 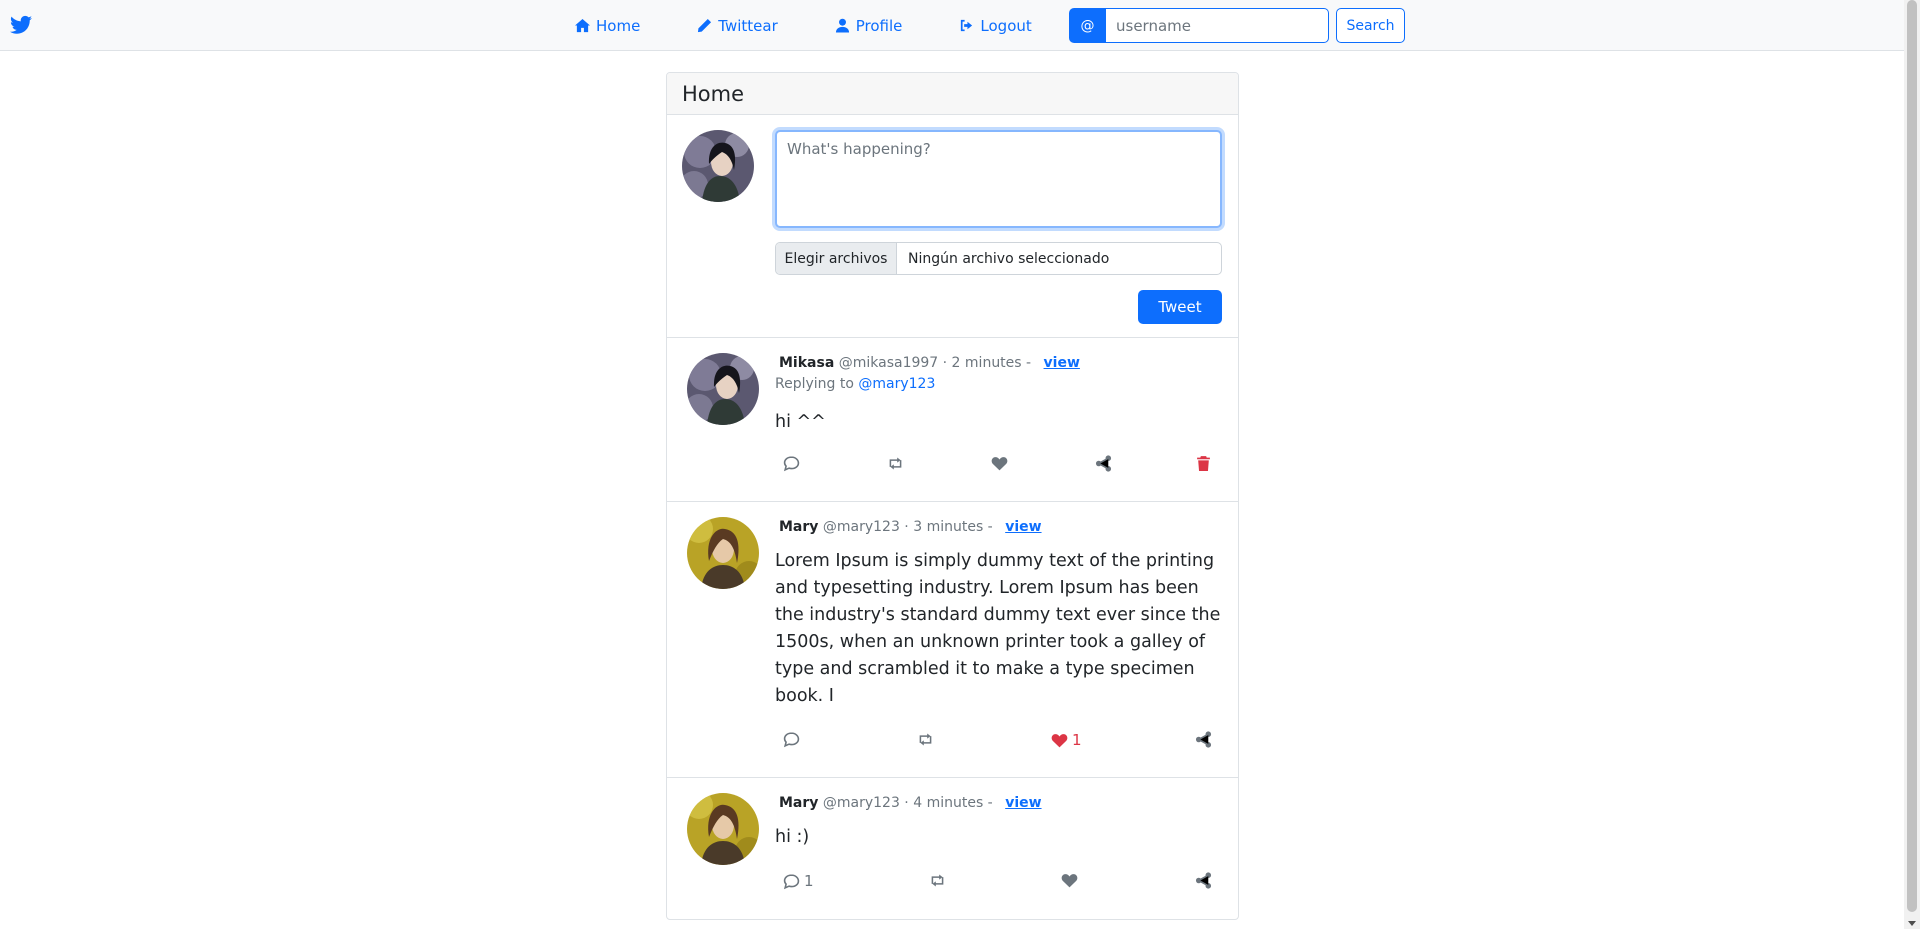 I want to click on tweet-textarea, so click(x=998, y=179).